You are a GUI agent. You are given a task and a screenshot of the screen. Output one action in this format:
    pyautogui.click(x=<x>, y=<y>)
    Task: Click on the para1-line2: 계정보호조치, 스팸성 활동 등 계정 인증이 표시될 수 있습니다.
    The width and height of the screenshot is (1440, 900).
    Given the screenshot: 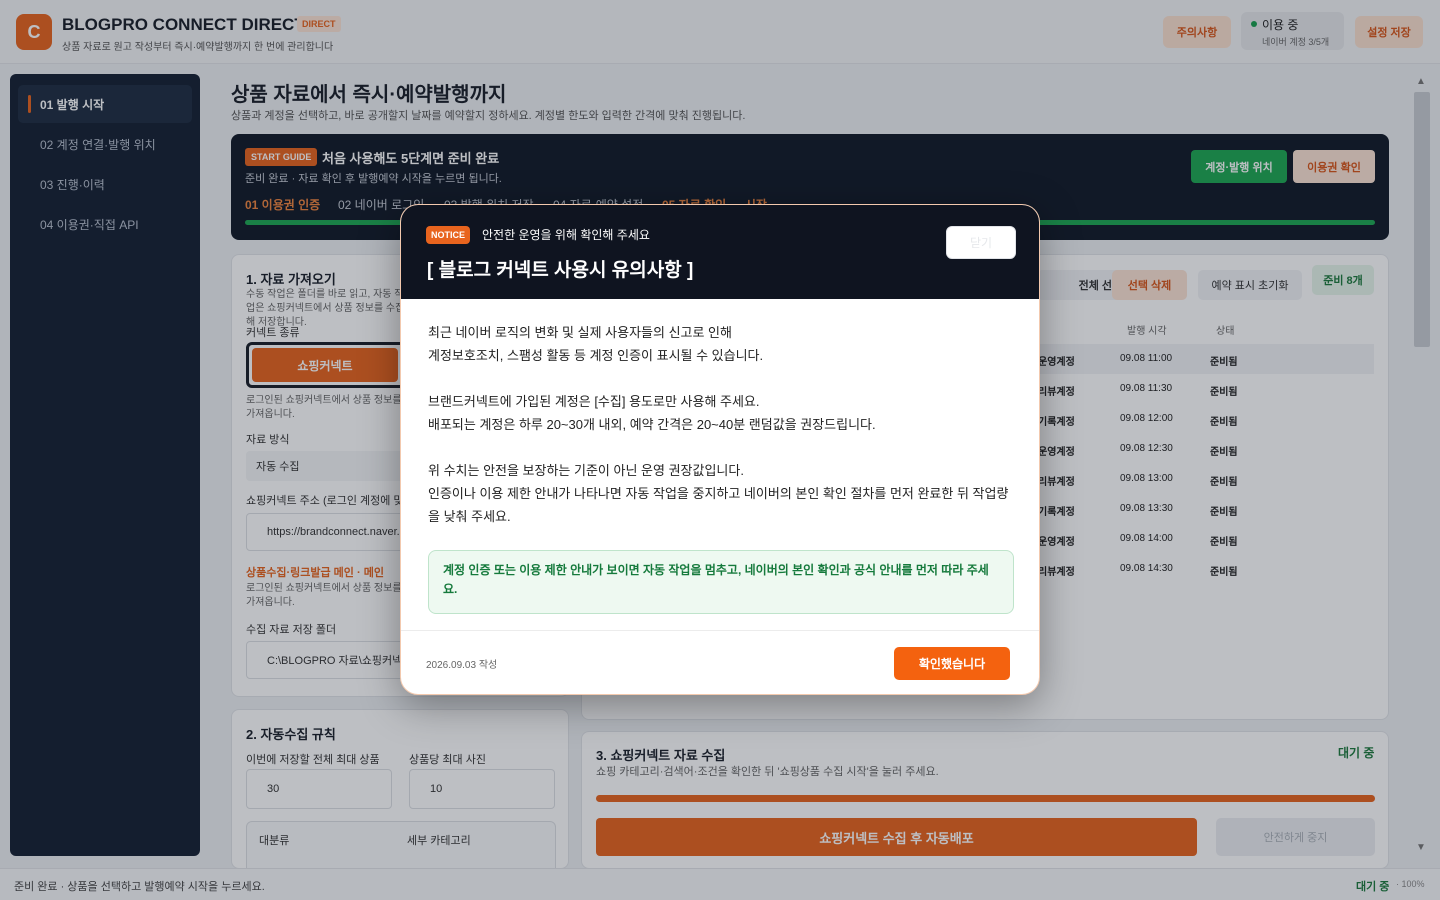 What is the action you would take?
    pyautogui.click(x=596, y=355)
    